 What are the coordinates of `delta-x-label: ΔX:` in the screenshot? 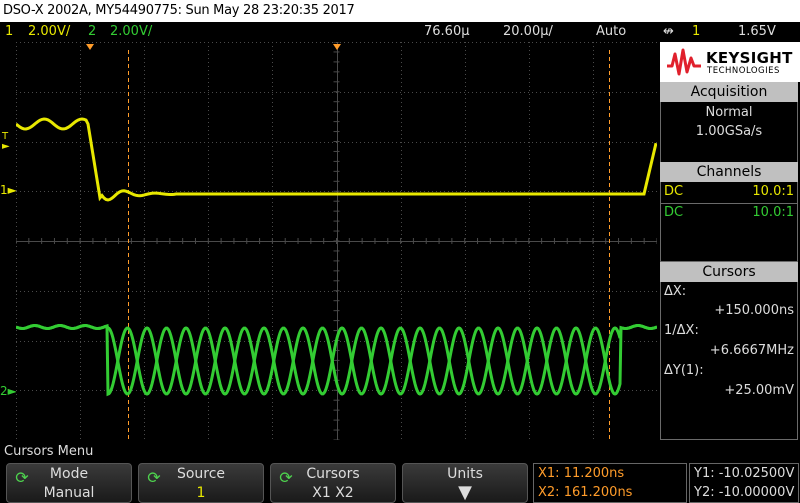 It's located at (675, 291).